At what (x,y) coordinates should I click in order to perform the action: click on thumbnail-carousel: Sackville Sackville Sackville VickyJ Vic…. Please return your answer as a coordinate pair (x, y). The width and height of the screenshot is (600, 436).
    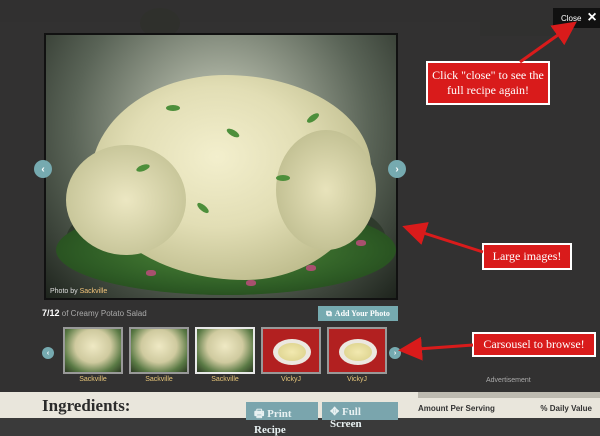
    Looking at the image, I should click on (225, 357).